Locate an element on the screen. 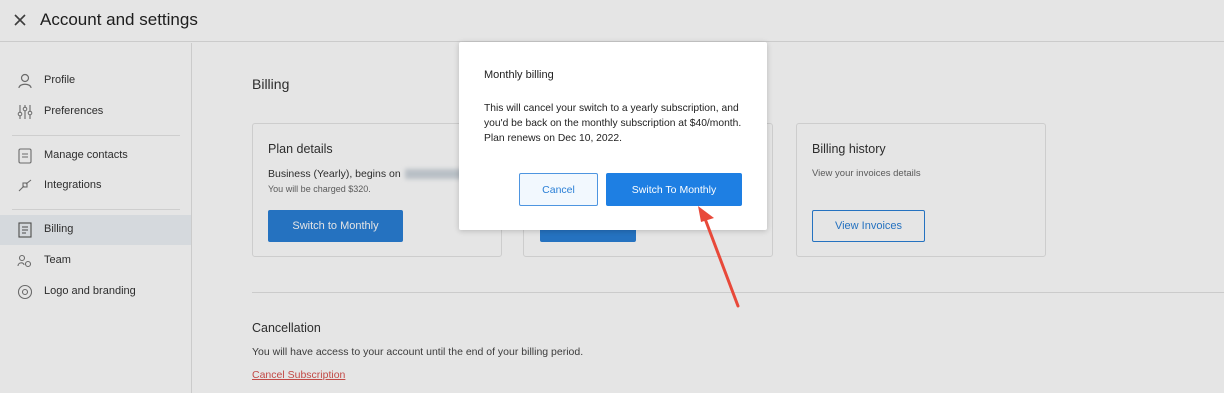  annotation-arrow-icon is located at coordinates (719, 257).